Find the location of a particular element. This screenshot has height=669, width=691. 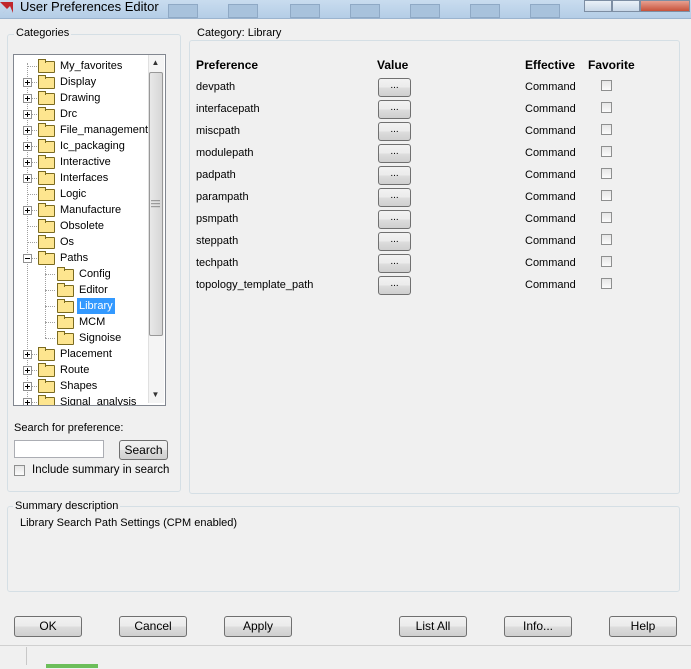

tree-item-manufacture: Manufacture is located at coordinates (84, 210).